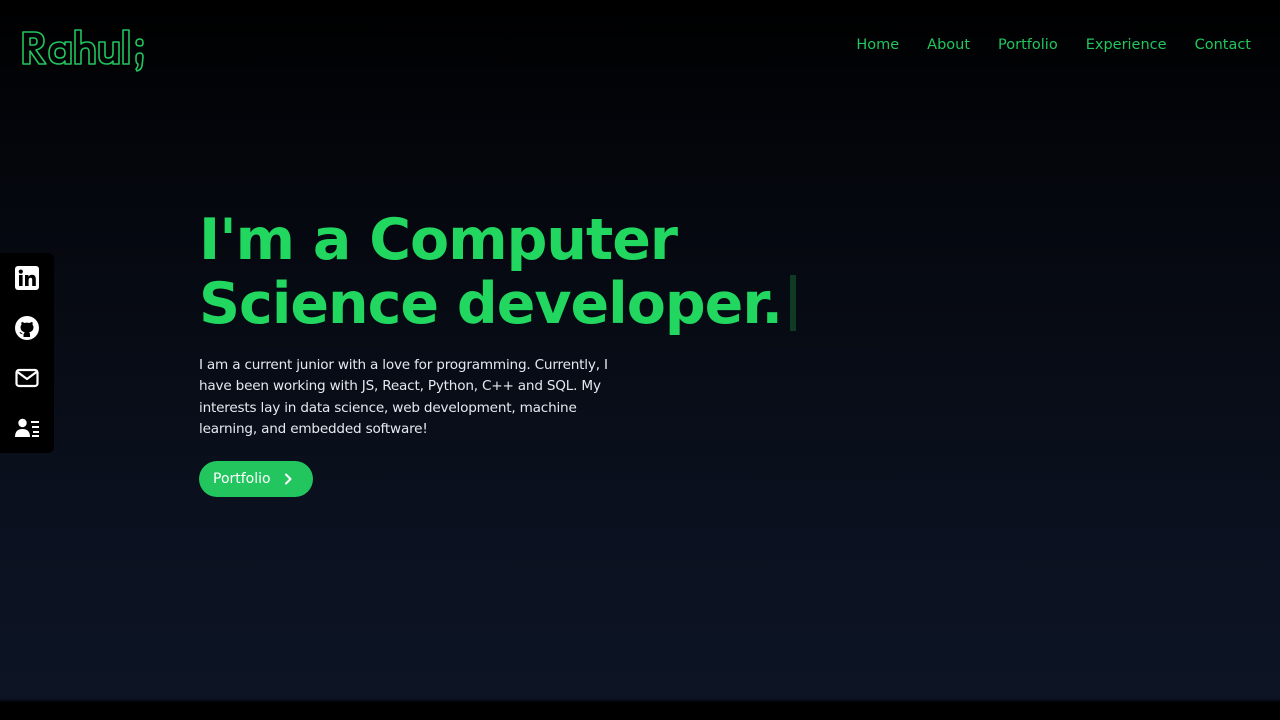  What do you see at coordinates (792, 303) in the screenshot?
I see `typing-cursor` at bounding box center [792, 303].